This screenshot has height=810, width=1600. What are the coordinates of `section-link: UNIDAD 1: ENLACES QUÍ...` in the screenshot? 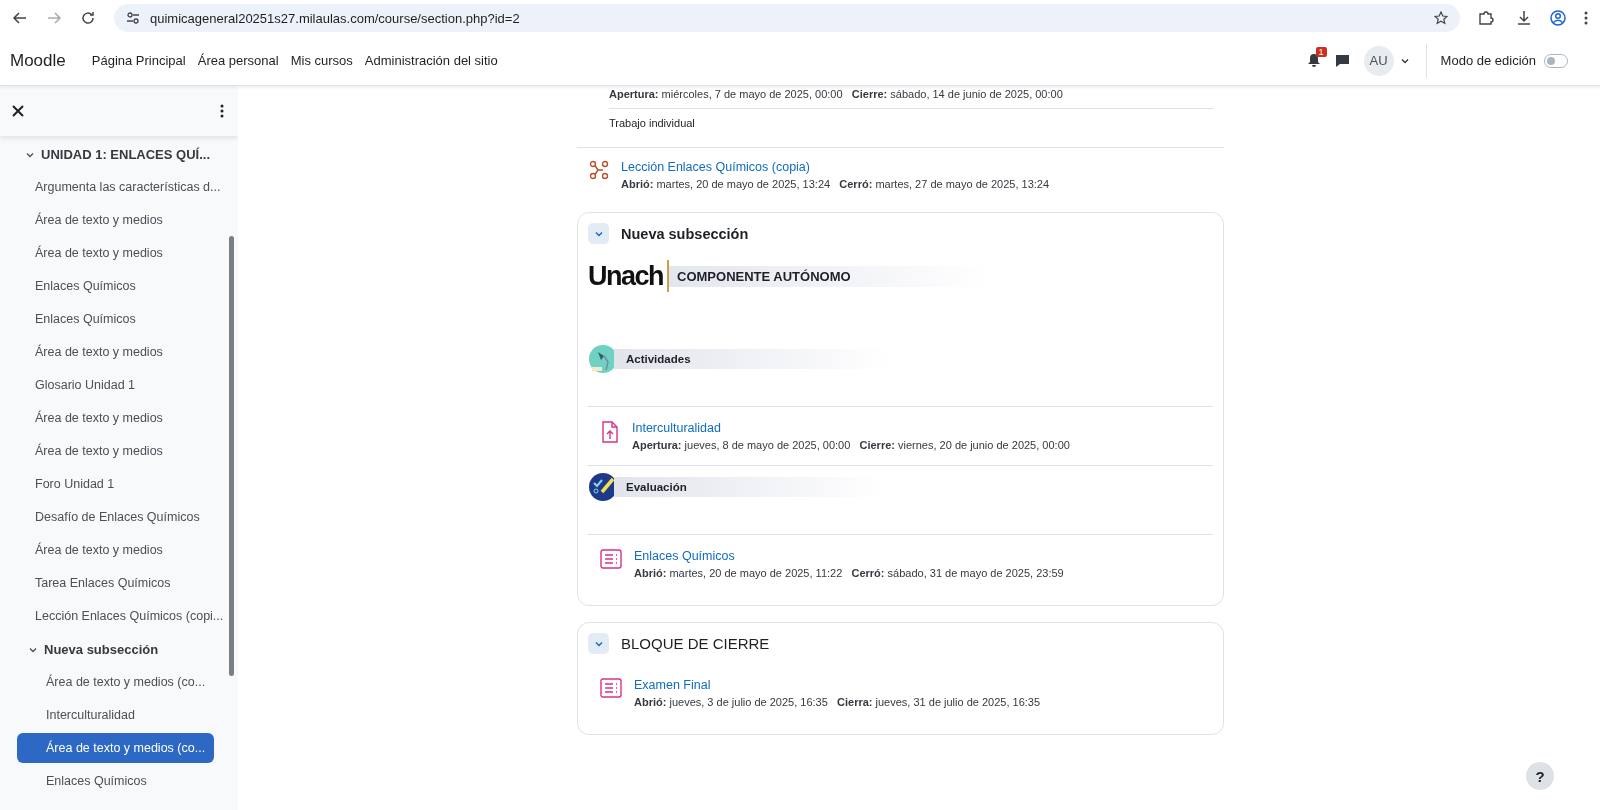 It's located at (125, 154).